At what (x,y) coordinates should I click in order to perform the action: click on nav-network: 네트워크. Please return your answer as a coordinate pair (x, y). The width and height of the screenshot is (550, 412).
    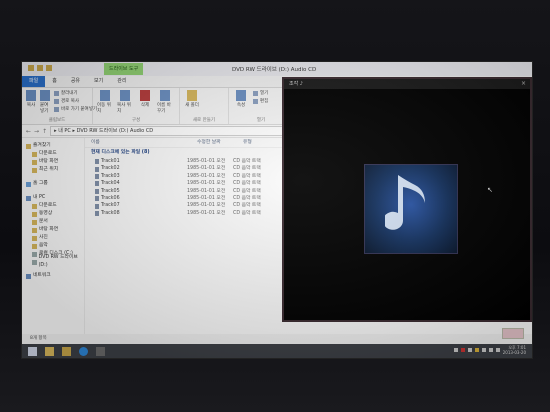
    Looking at the image, I should click on (53, 276).